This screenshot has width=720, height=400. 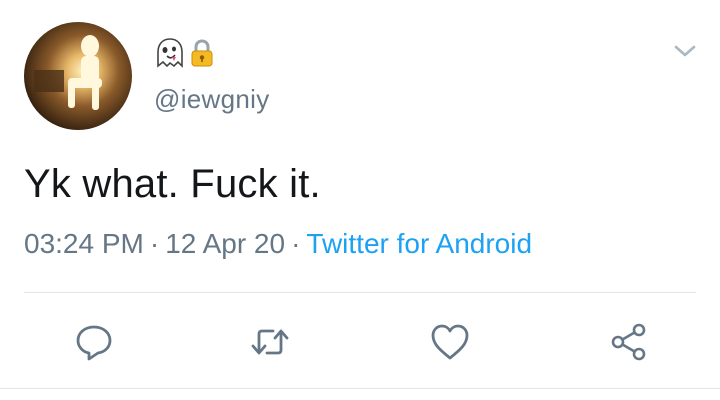 I want to click on retweet-button, so click(x=270, y=342).